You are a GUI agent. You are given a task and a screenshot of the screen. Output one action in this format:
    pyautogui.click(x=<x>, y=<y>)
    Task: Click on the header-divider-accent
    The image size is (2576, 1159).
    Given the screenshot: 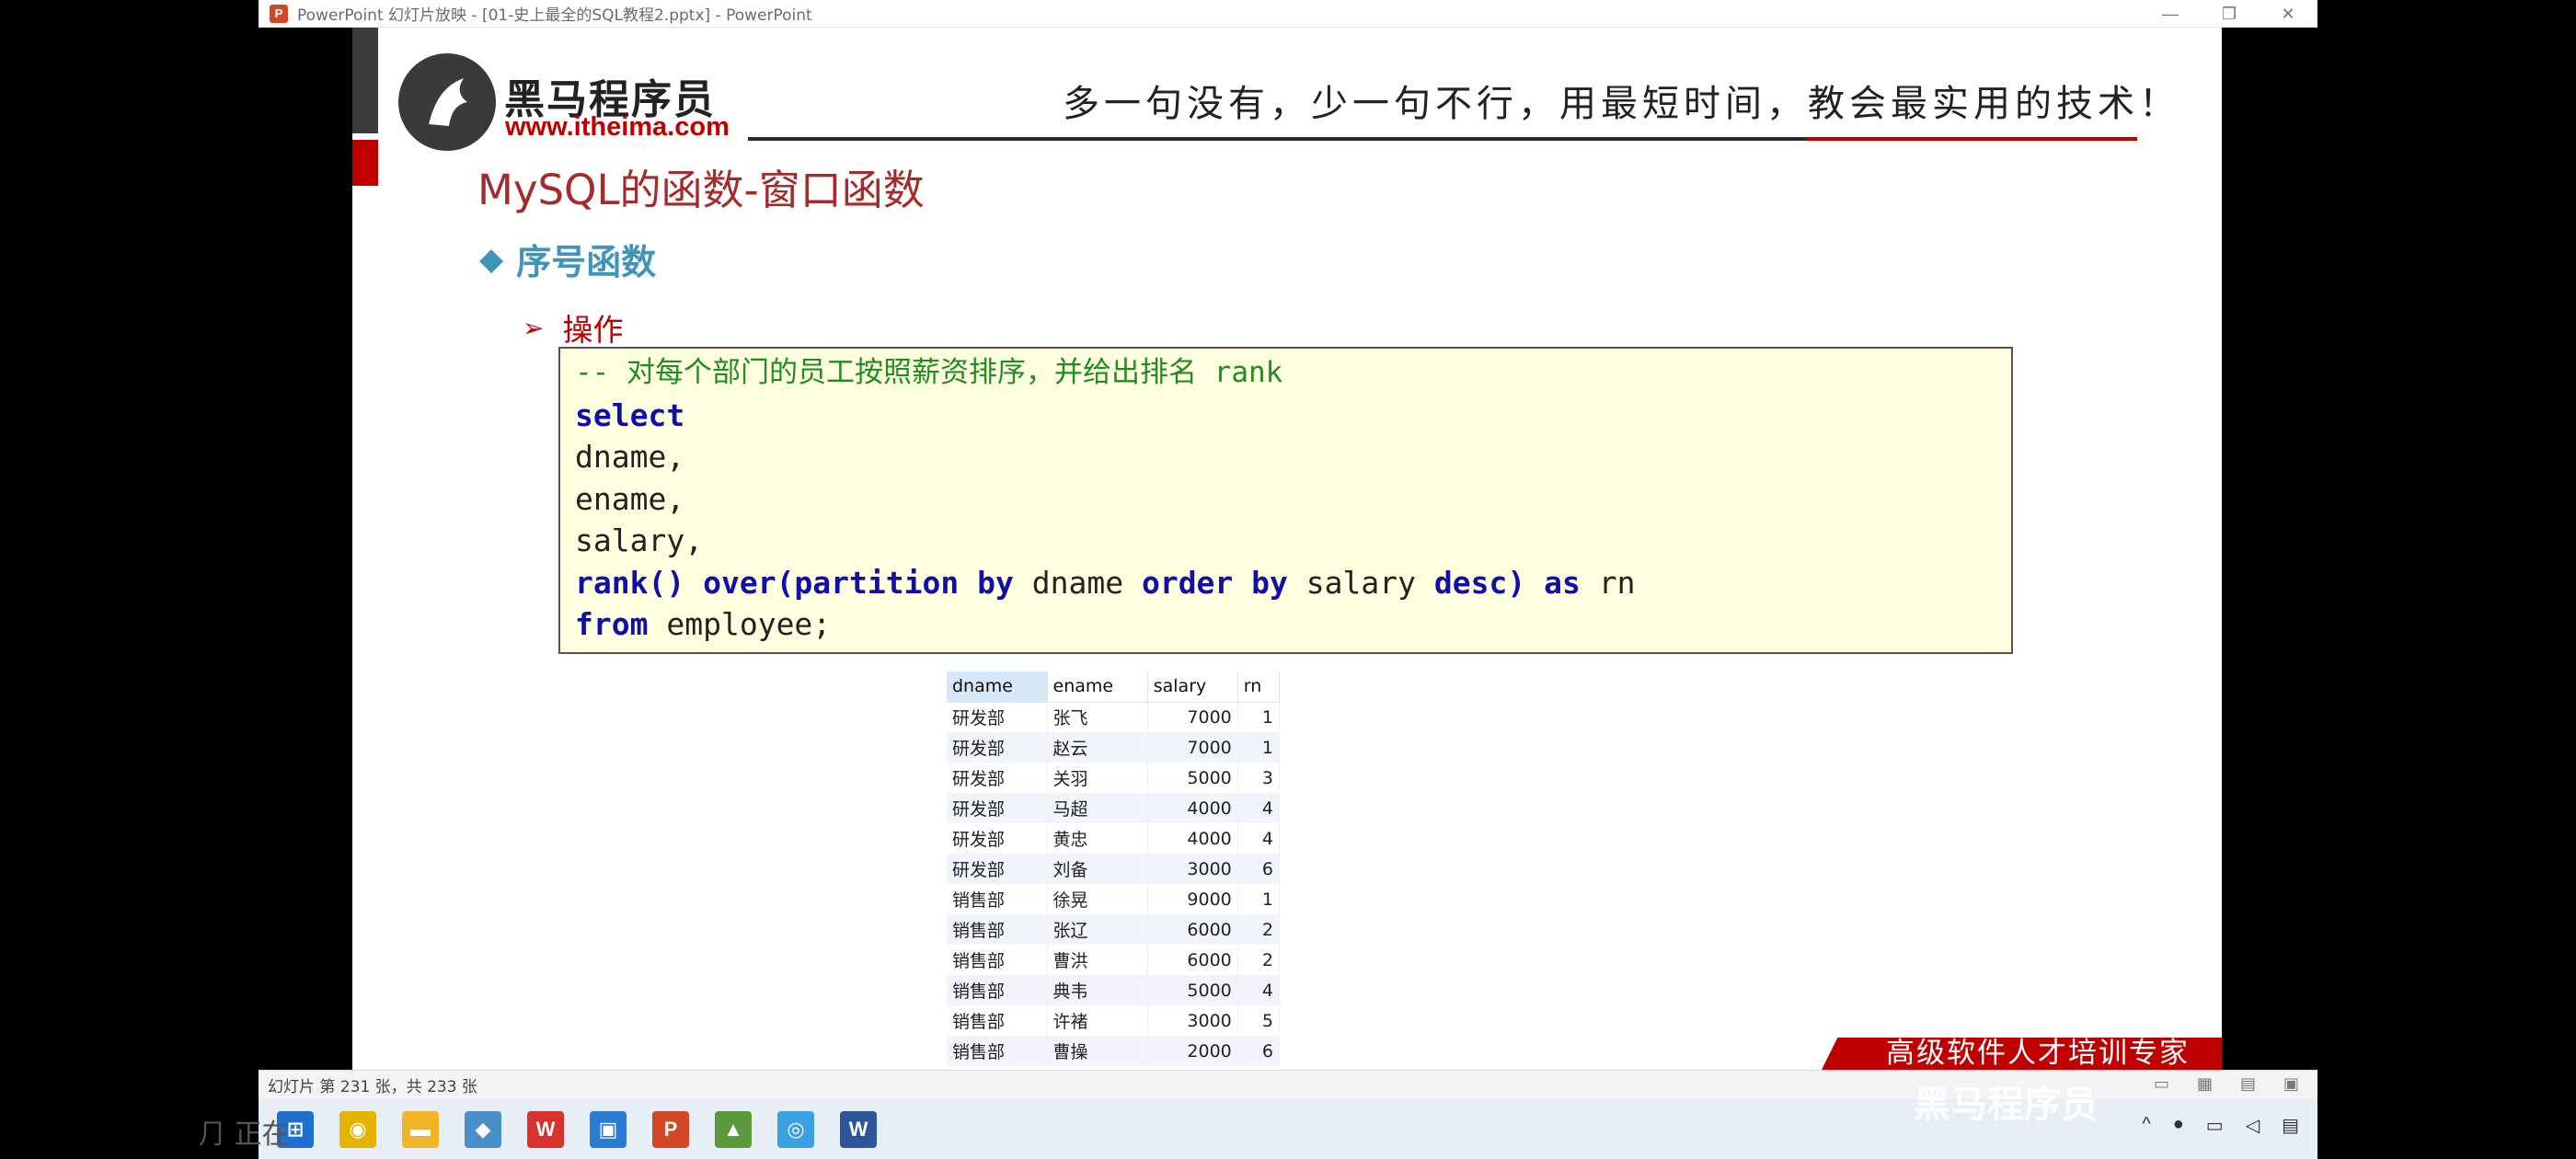 What is the action you would take?
    pyautogui.click(x=1971, y=139)
    